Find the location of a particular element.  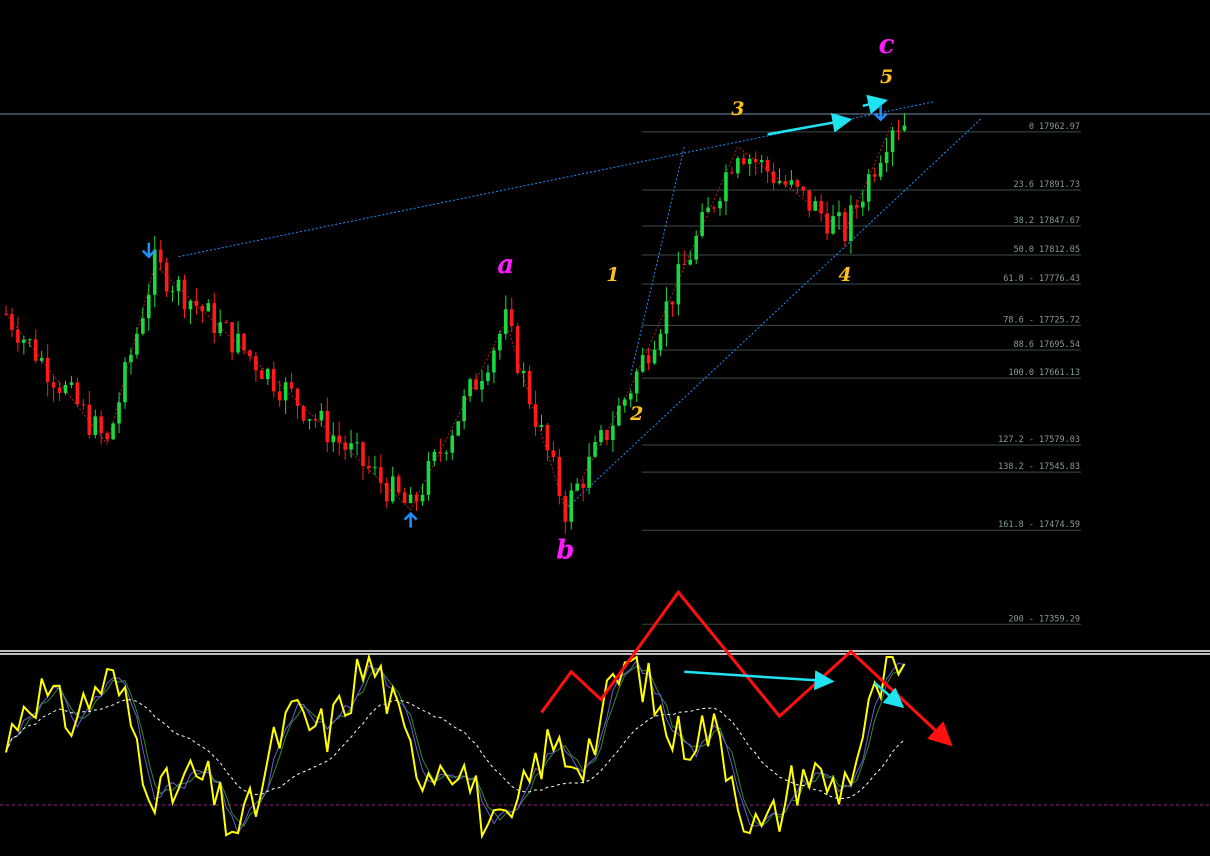

fib-level-label: 100.0 17661.13 is located at coordinates (1044, 373).